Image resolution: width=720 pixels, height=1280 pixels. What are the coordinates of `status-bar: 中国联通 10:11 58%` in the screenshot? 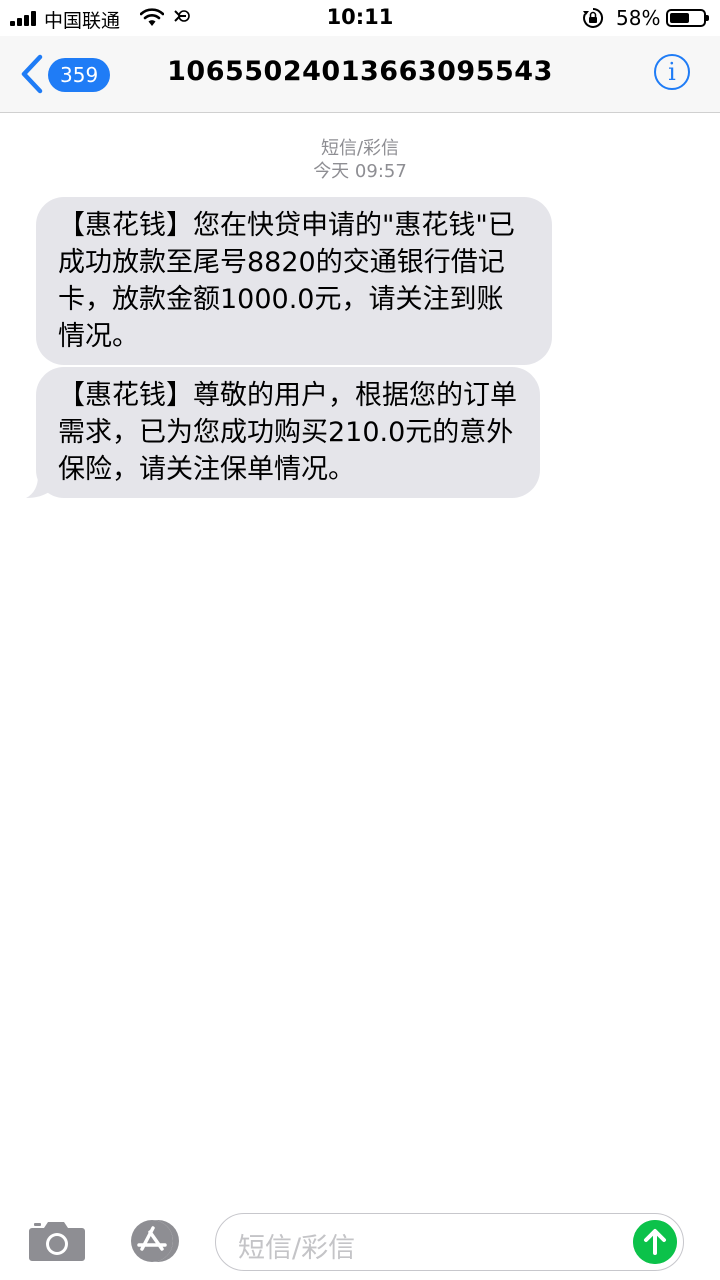 It's located at (360, 18).